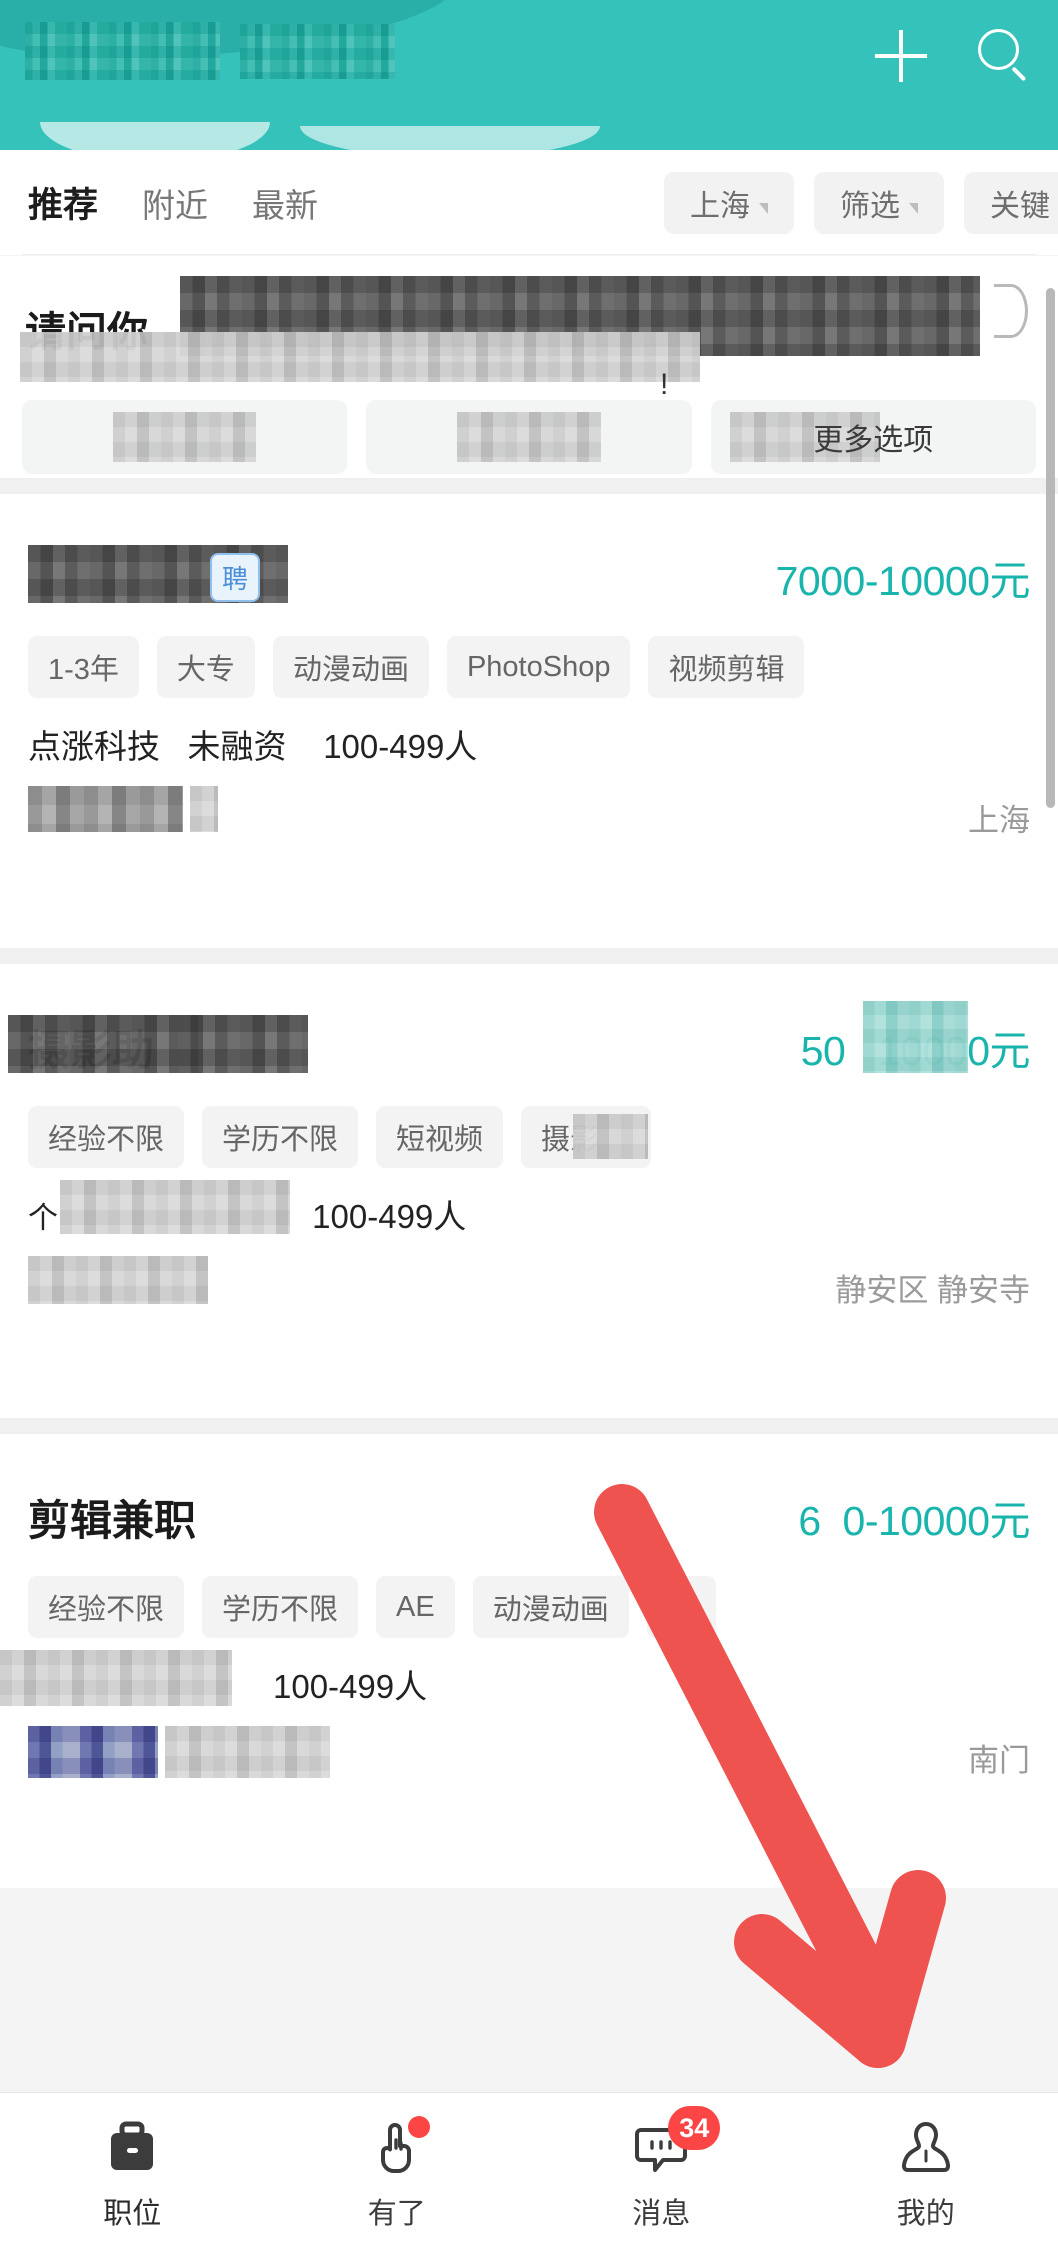  What do you see at coordinates (105, 809) in the screenshot?
I see `job-card-1-recruiter-redacted` at bounding box center [105, 809].